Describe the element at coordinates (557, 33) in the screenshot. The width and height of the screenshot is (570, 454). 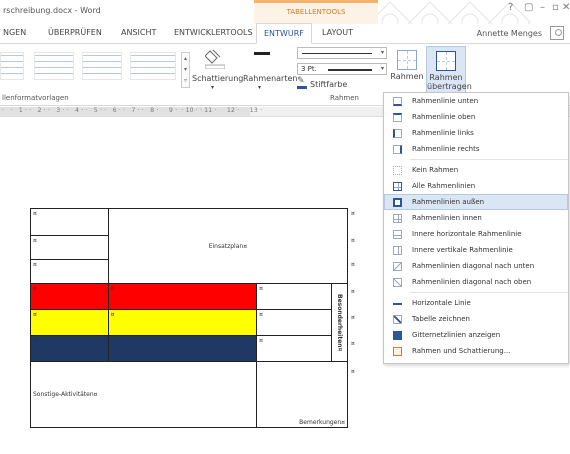
I see `avatar` at that location.